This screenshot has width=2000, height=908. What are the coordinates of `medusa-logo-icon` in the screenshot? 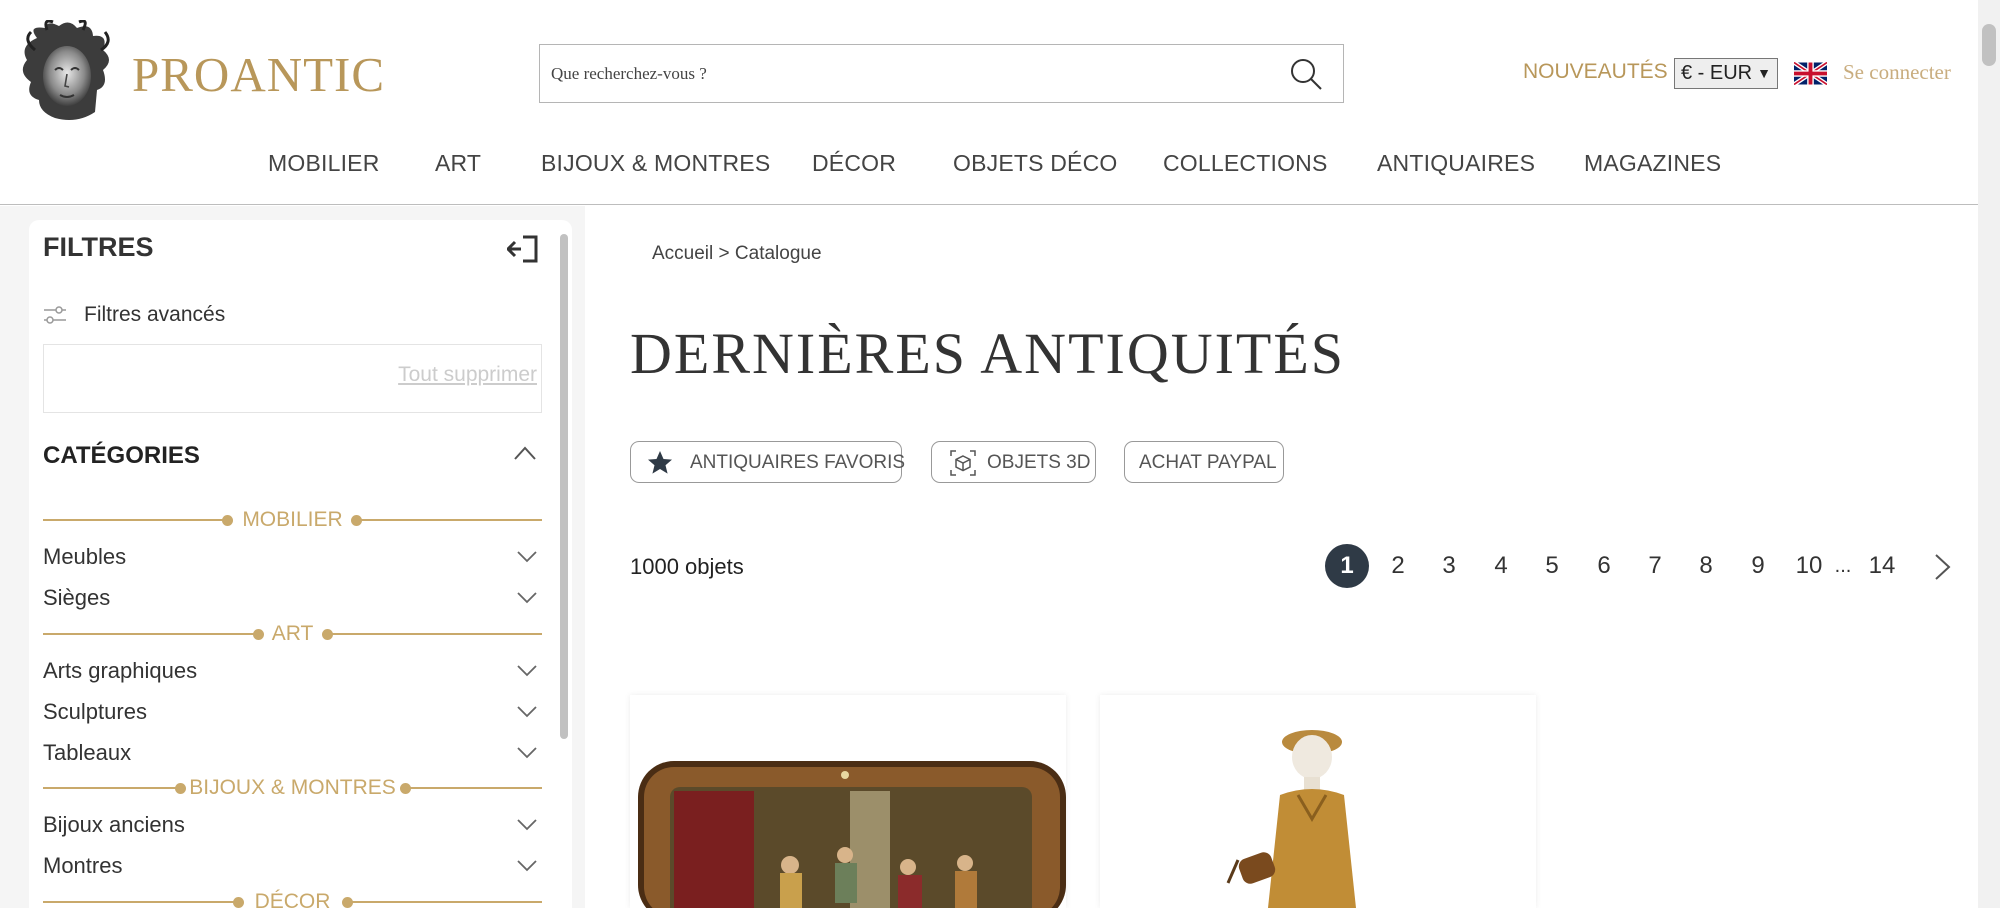 It's located at (66, 72).